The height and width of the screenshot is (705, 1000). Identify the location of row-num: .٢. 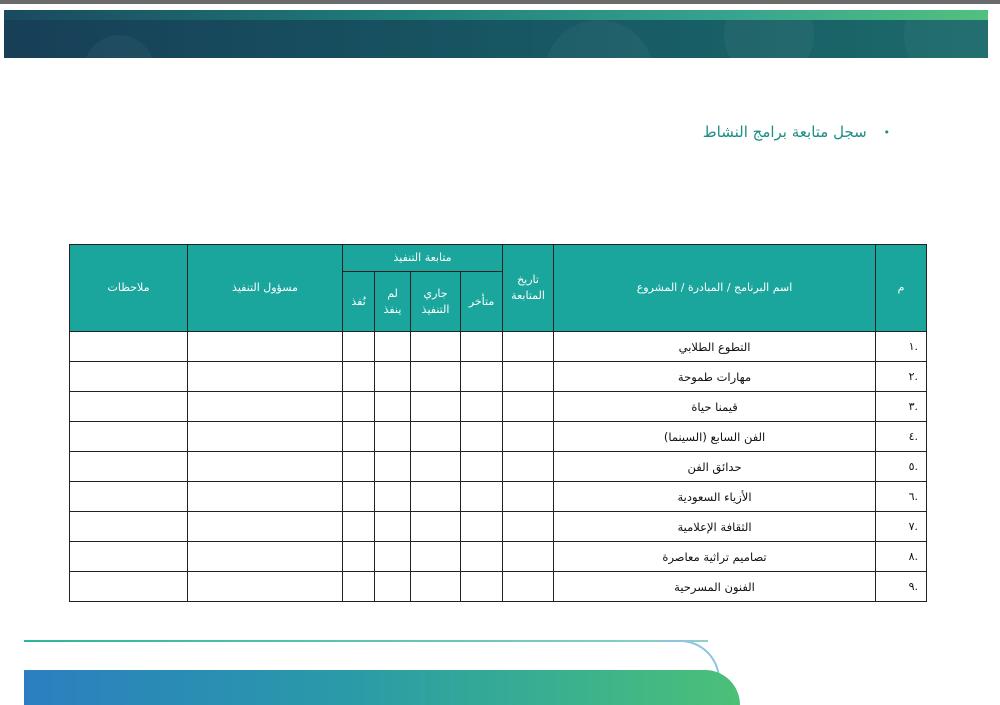
(901, 376).